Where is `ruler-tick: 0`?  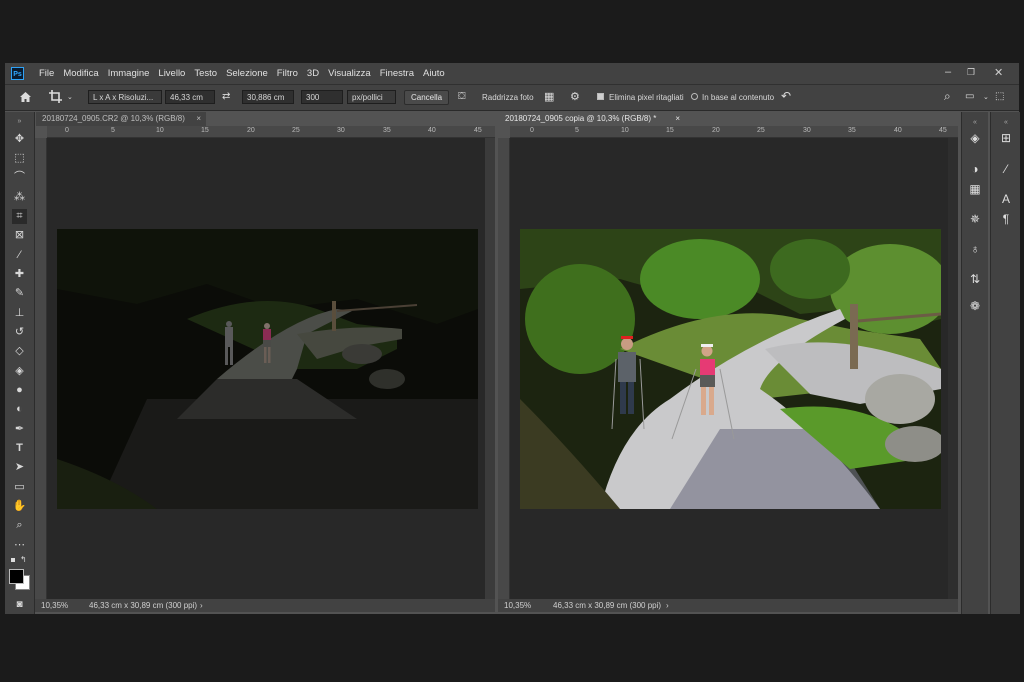
ruler-tick: 0 is located at coordinates (67, 130).